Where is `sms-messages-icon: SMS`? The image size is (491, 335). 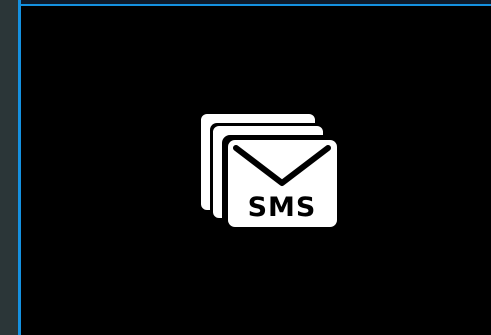
sms-messages-icon: SMS is located at coordinates (269, 169).